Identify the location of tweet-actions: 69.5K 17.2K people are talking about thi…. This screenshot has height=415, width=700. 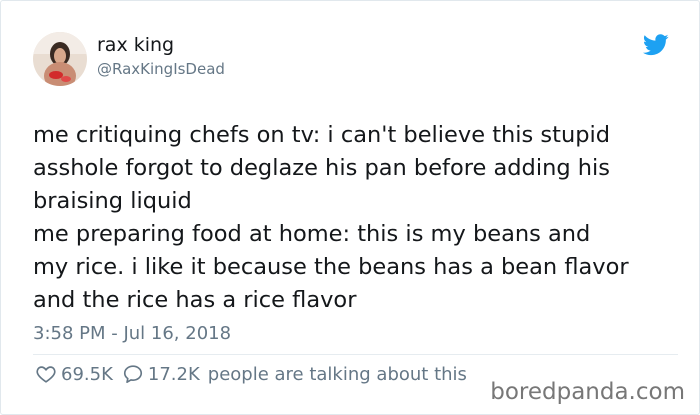
(251, 374).